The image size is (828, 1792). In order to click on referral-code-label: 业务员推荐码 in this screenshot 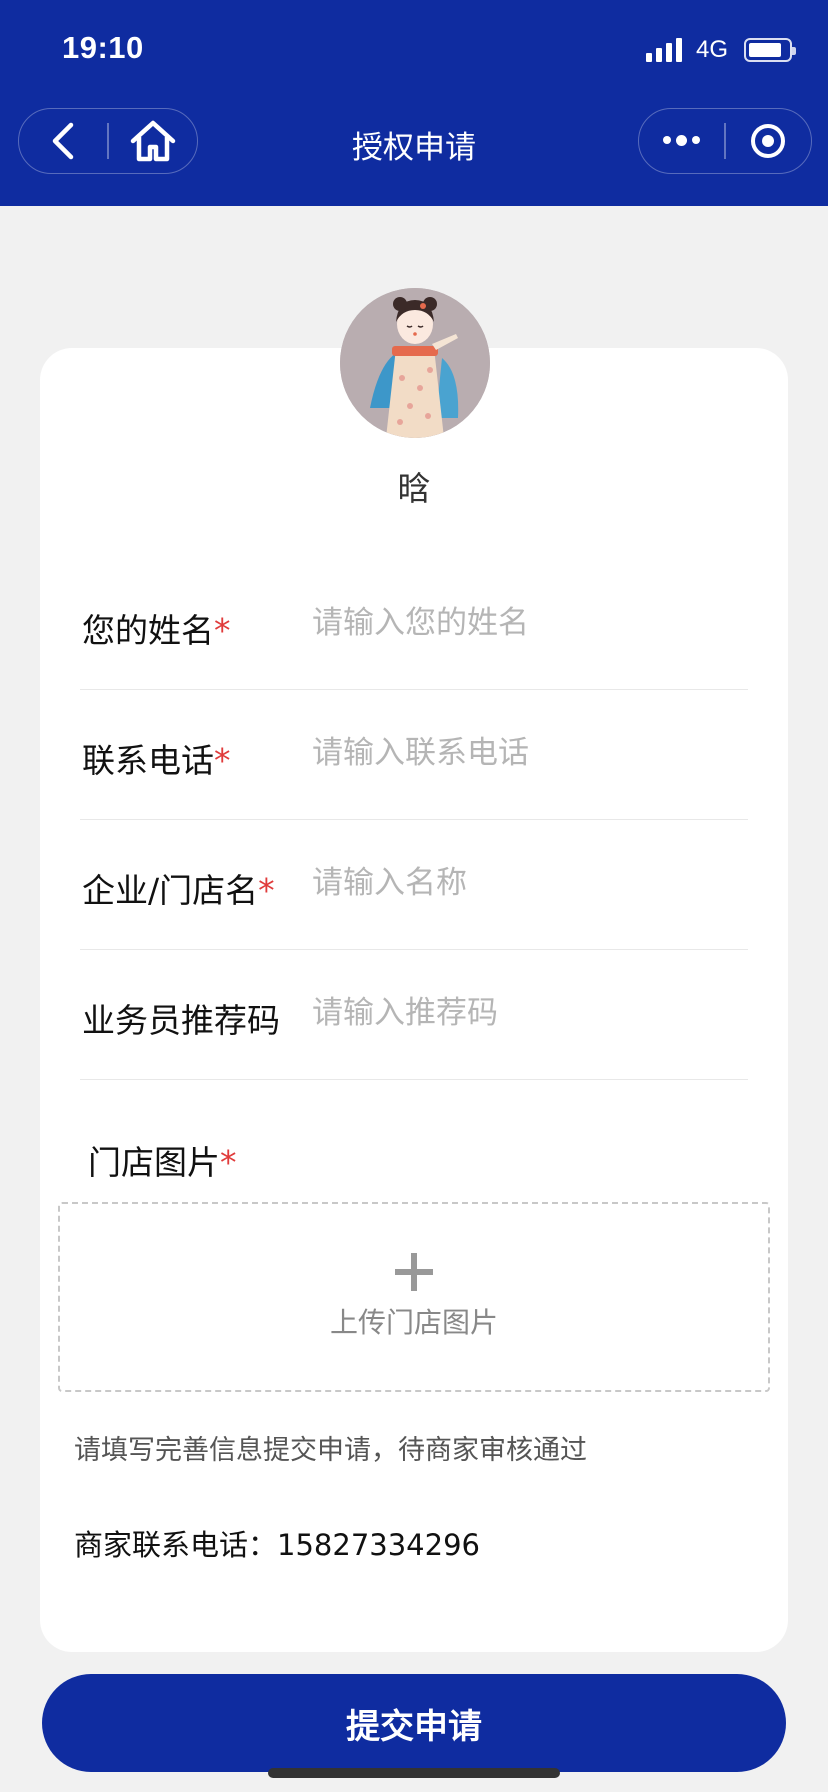, I will do `click(181, 1020)`.